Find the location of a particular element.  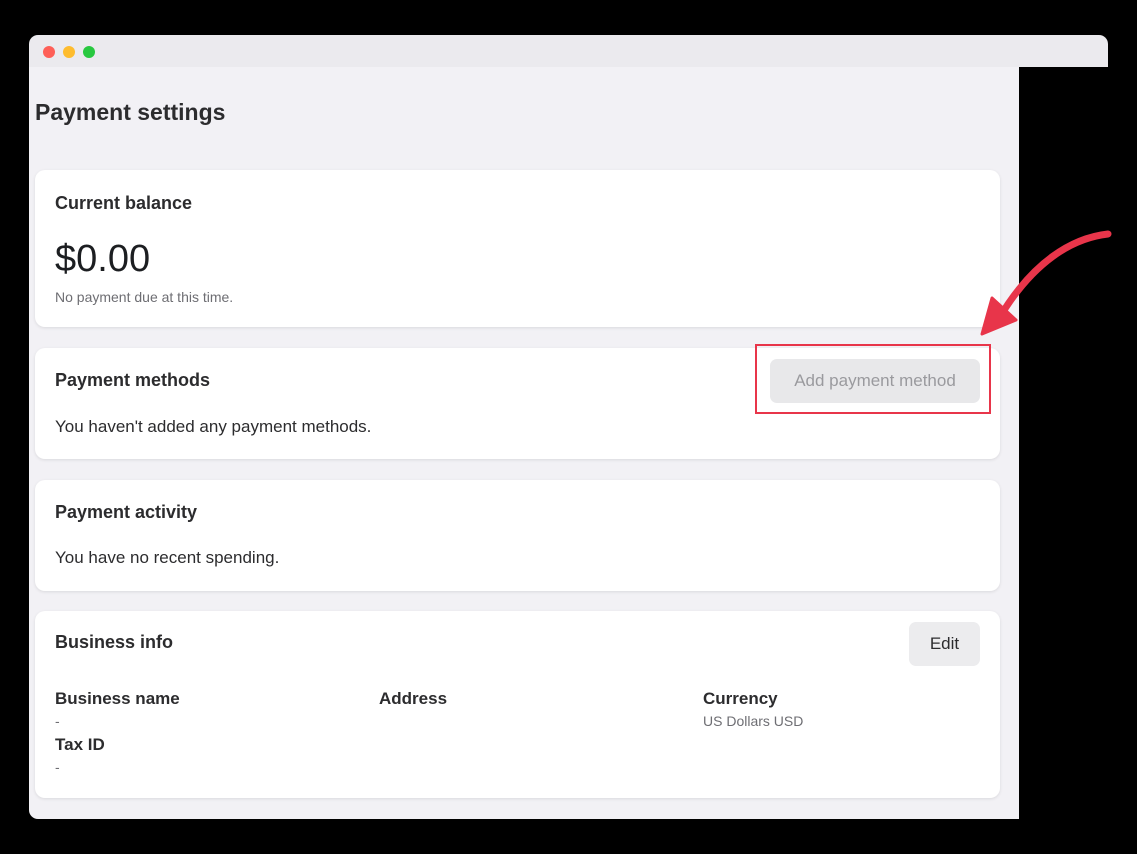

payment-activity-title: Payment activity is located at coordinates (126, 512).